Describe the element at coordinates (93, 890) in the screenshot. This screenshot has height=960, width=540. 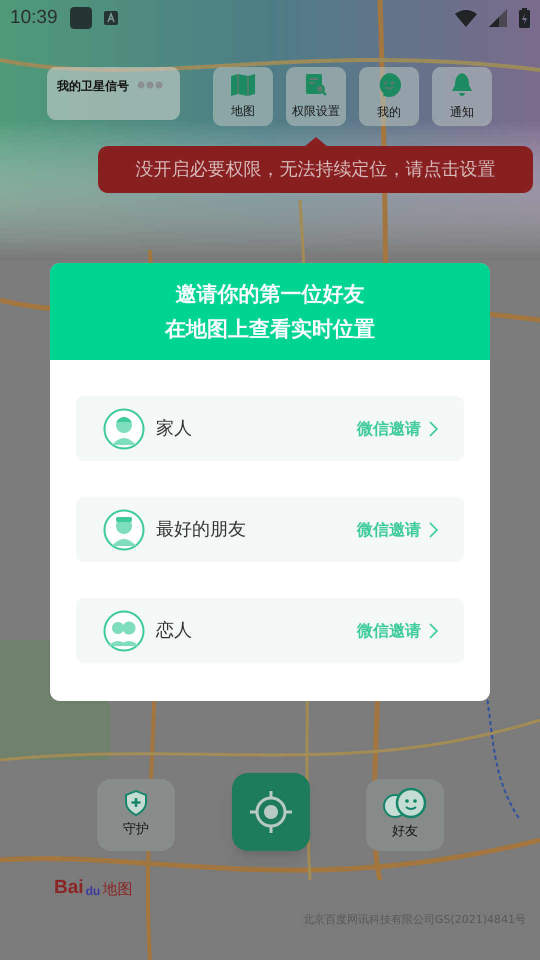
I see `logo-paw-text: du` at that location.